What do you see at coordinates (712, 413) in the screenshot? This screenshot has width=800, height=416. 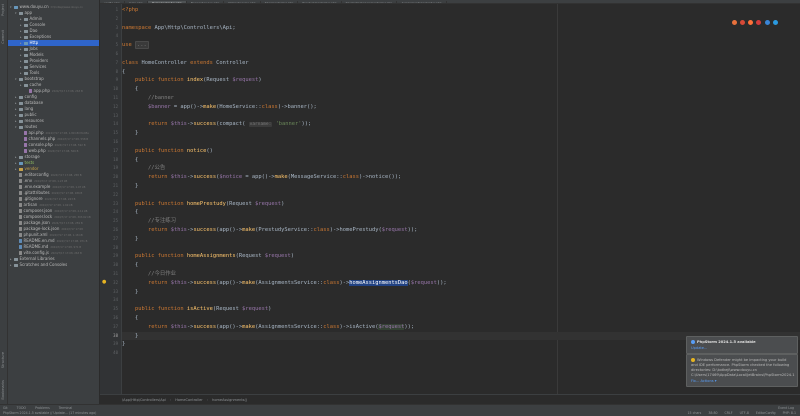 I see `status-caret-position: 38:80` at bounding box center [712, 413].